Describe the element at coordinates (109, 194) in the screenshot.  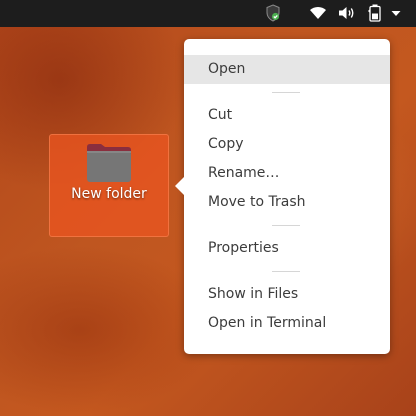
I see `desktop-icon-label: New folder` at that location.